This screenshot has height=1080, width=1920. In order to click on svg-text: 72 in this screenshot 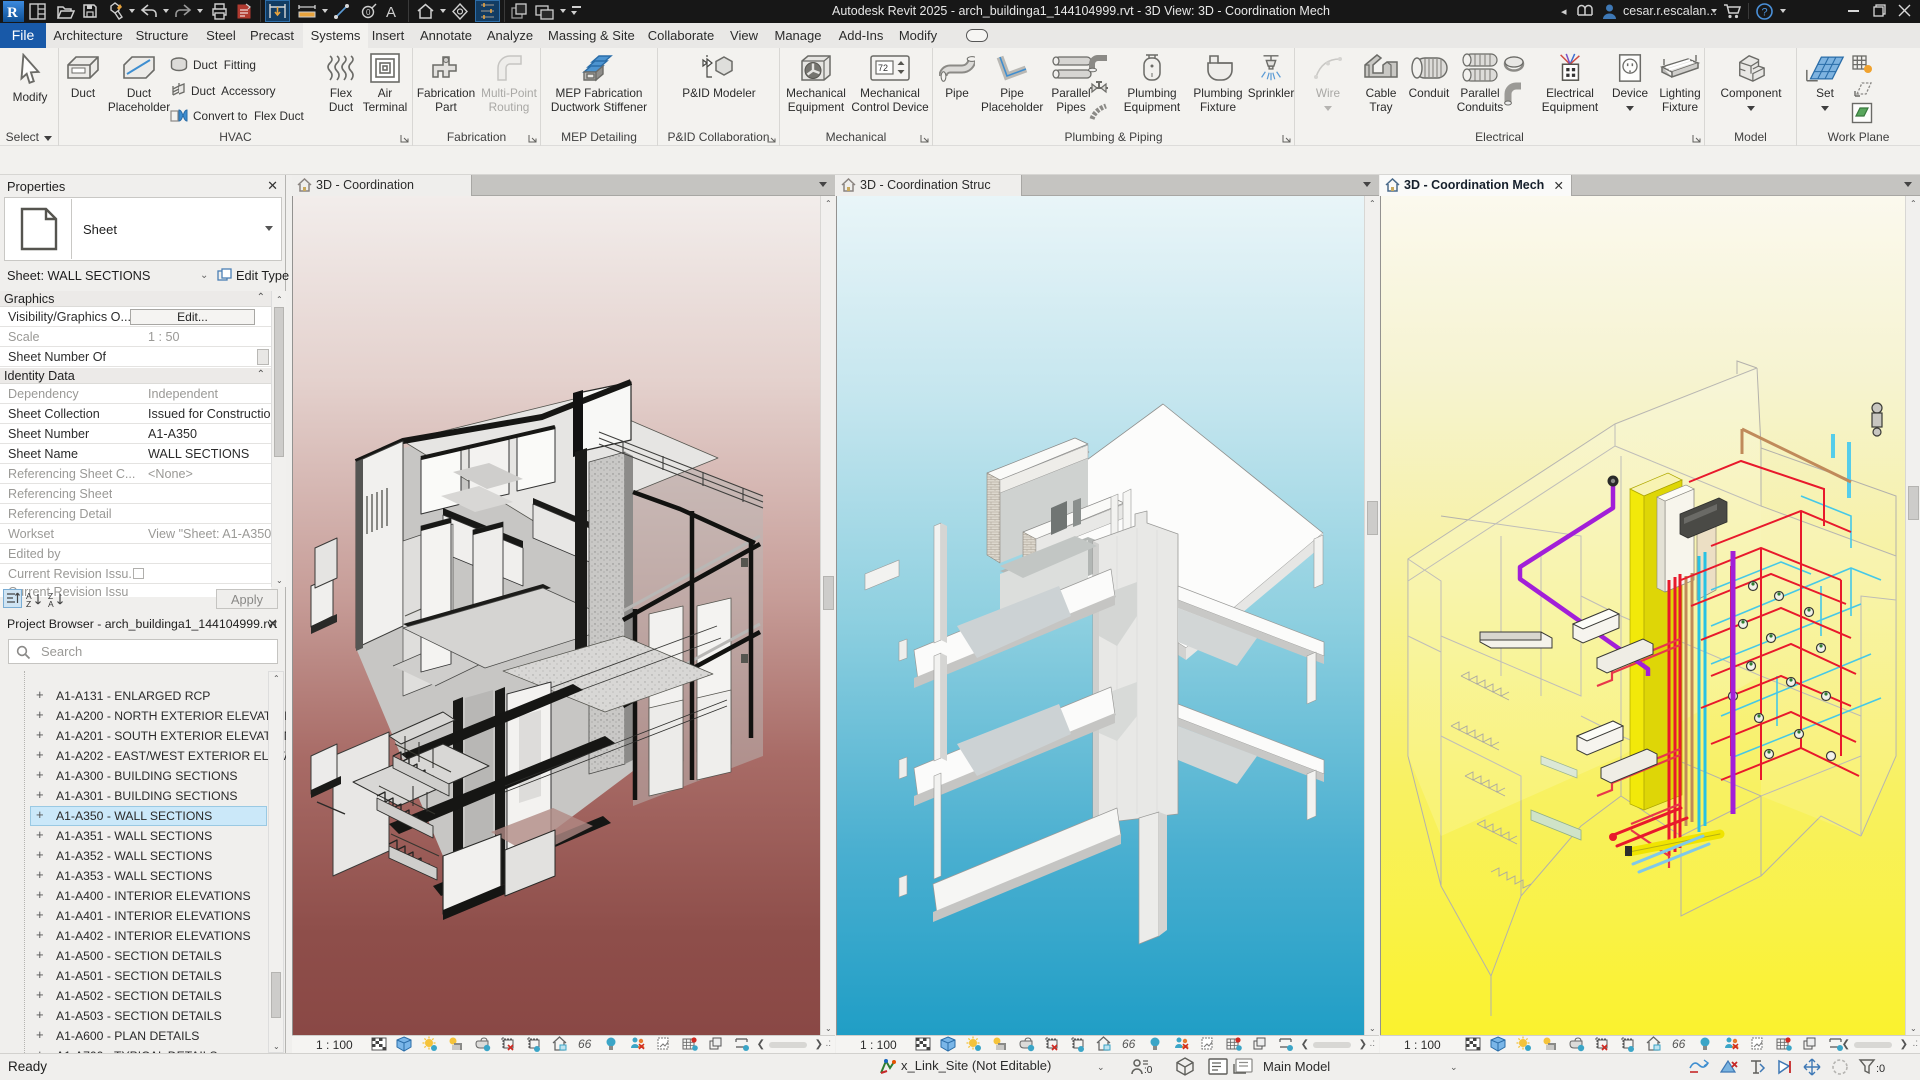, I will do `click(883, 68)`.